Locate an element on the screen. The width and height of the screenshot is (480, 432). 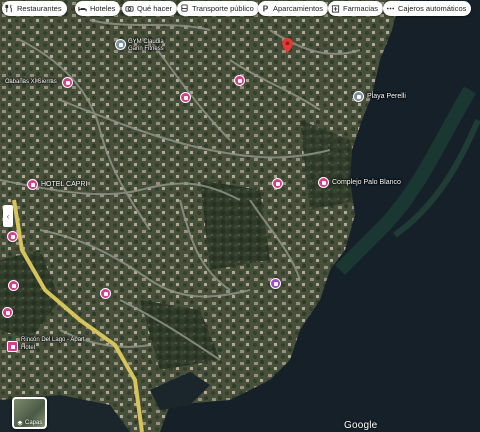
svg-text: P is located at coordinates (266, 9).